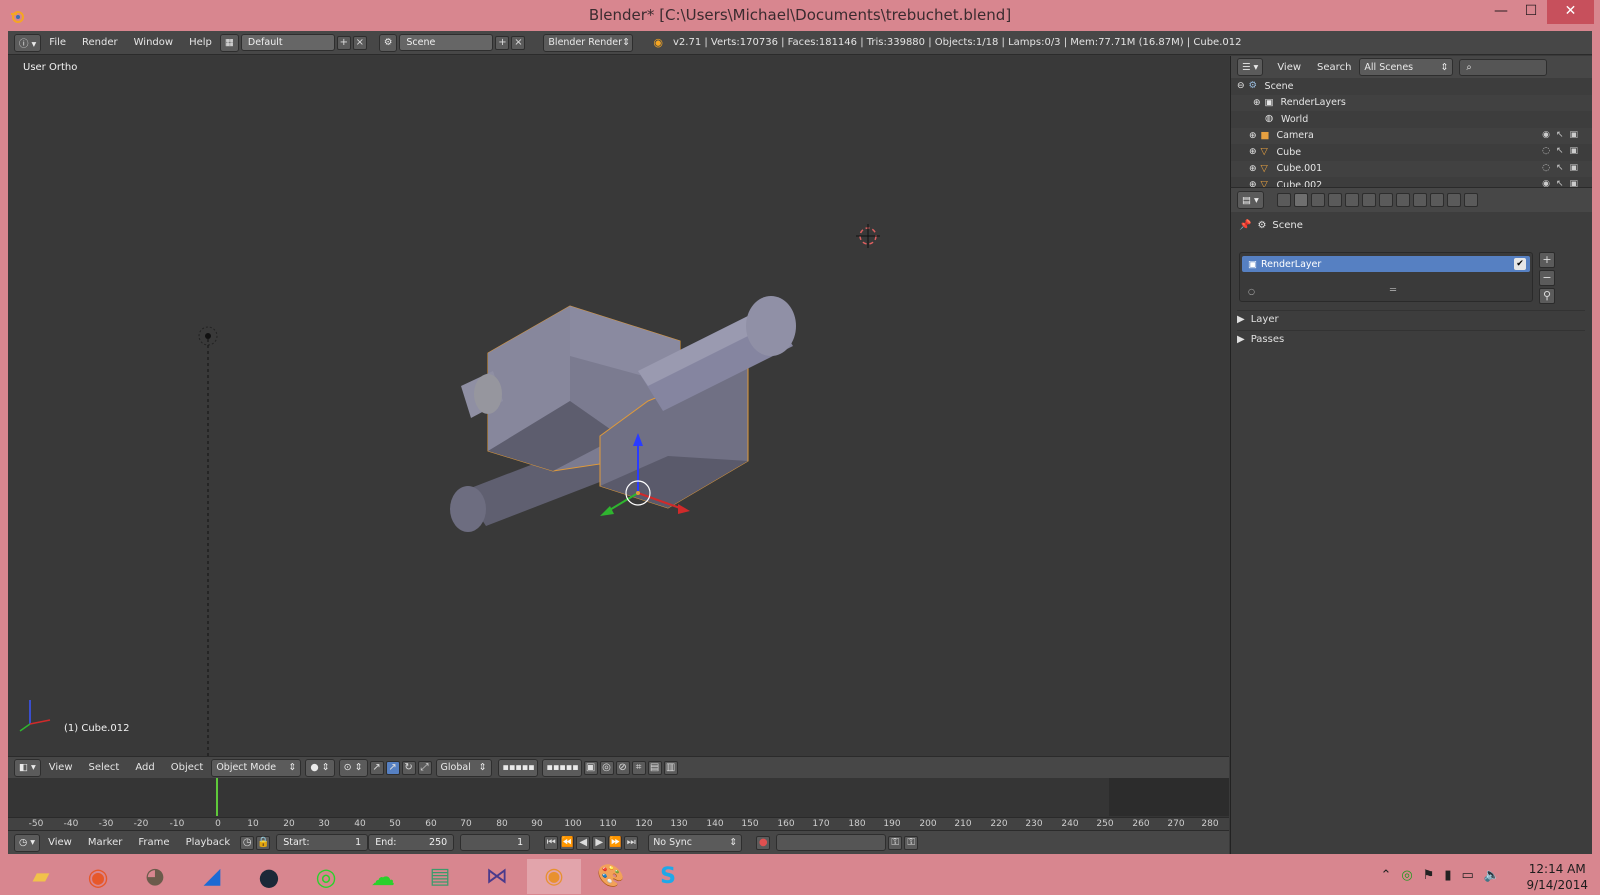 This screenshot has height=895, width=1600. I want to click on menu-render: Render, so click(100, 42).